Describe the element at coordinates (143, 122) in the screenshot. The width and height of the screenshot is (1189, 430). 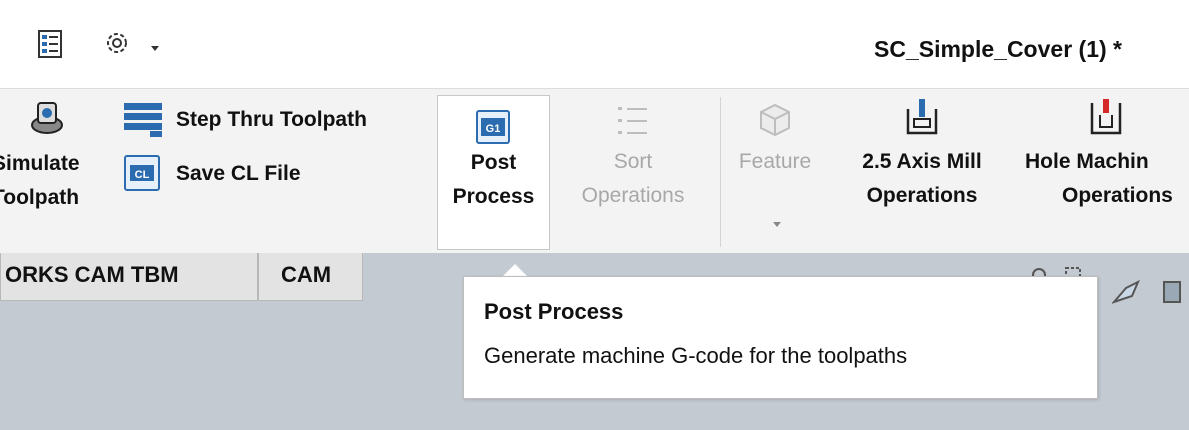
I see `step-thru-toolpath-icon` at that location.